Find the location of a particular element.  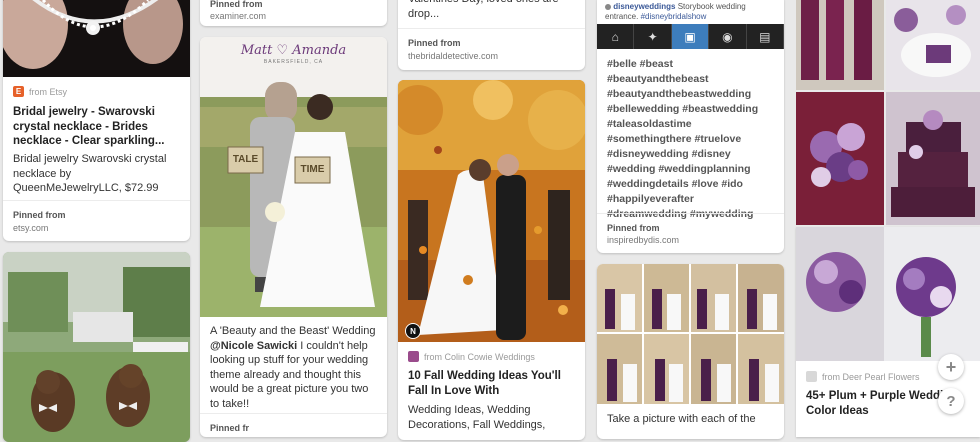

pin-card-bridesmaids: Take a picture with each of the is located at coordinates (690, 351).